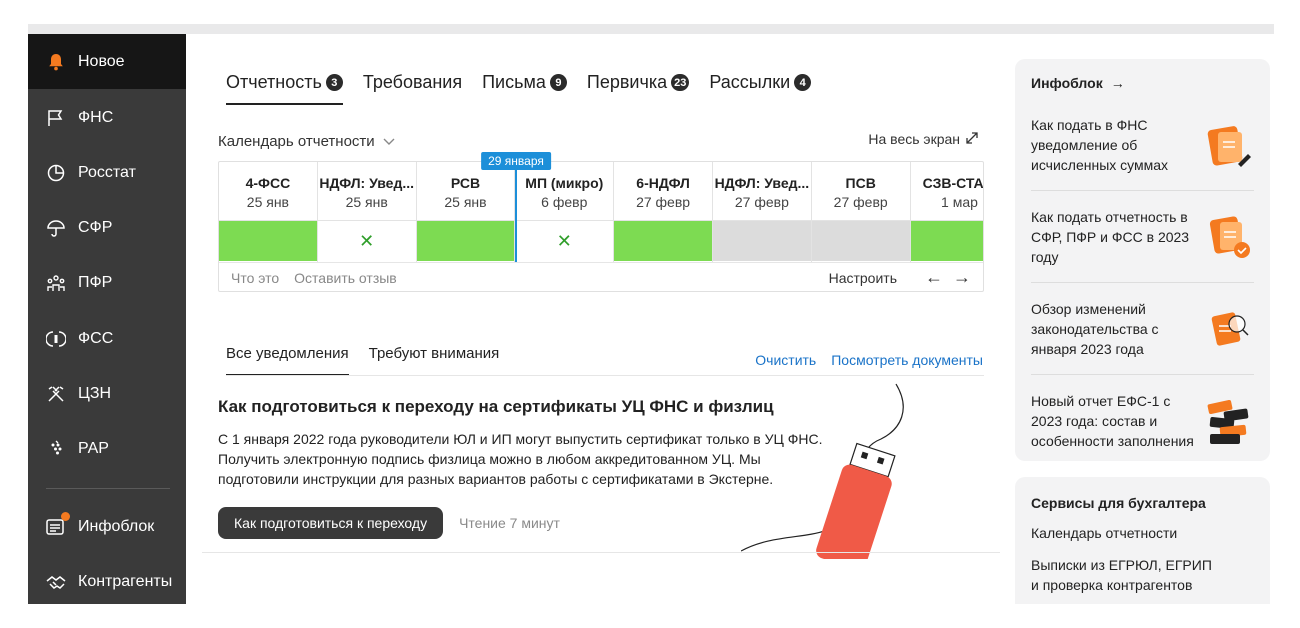 Image resolution: width=1300 pixels, height=628 pixels. Describe the element at coordinates (914, 139) in the screenshot. I see `fullscreen-label: На весь экран` at that location.